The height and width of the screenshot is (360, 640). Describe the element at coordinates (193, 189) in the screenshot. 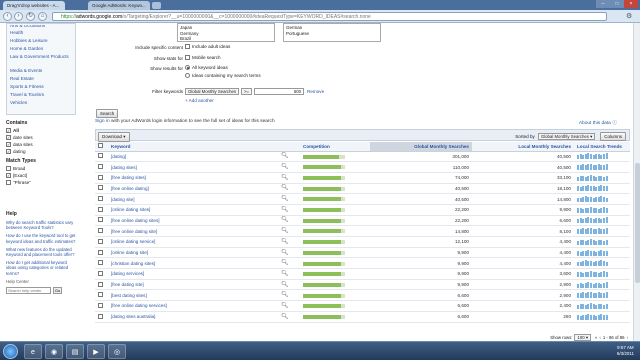

I see `keyword-cell: [free online dating]` at that location.